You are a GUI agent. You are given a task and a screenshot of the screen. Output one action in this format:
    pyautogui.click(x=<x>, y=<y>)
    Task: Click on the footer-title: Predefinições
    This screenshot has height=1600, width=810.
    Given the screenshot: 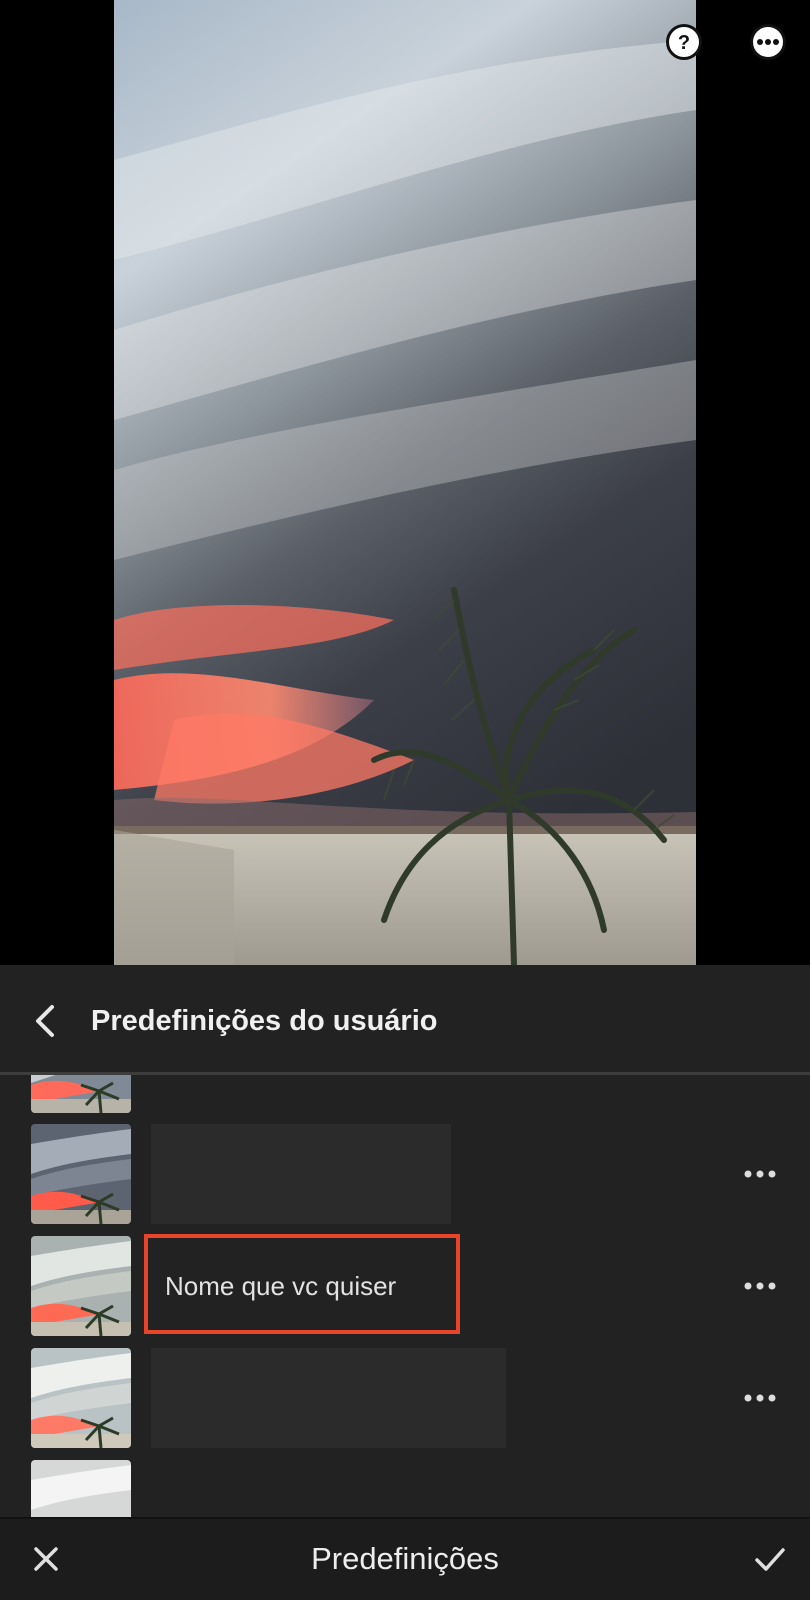 What is the action you would take?
    pyautogui.click(x=405, y=1558)
    